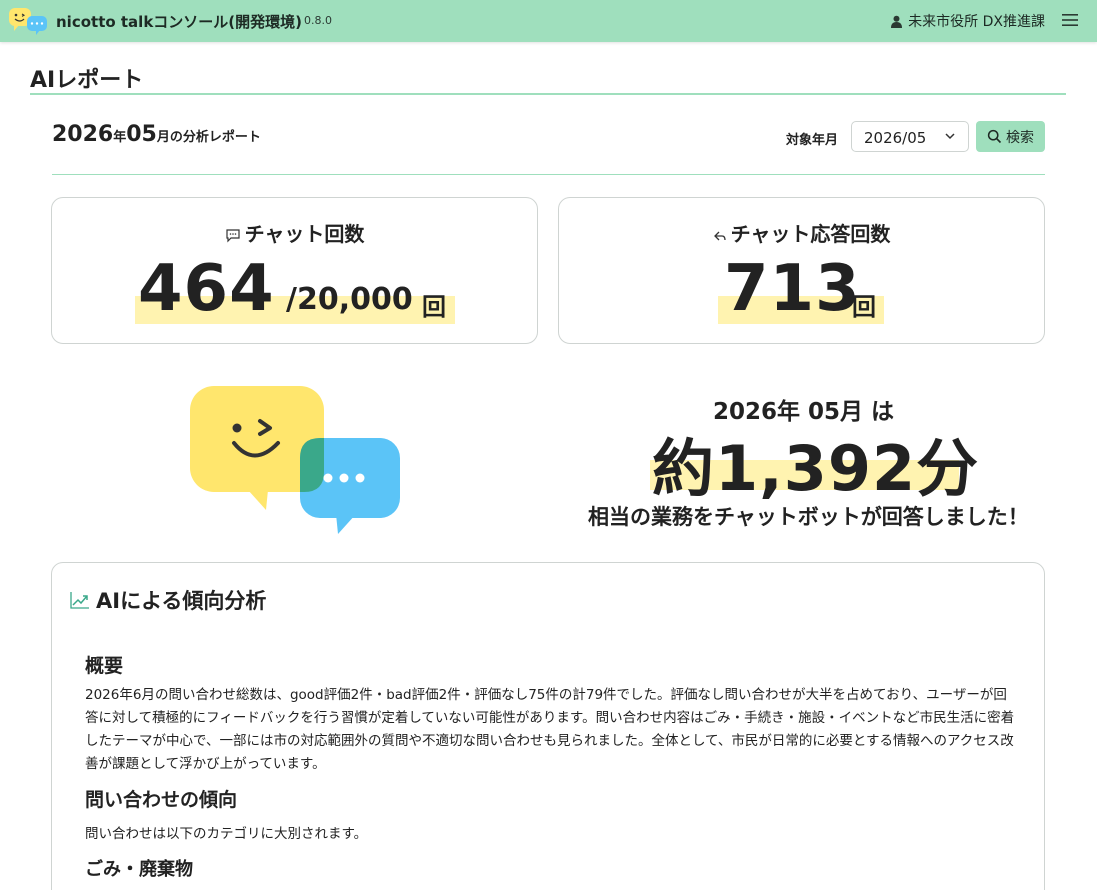 The width and height of the screenshot is (1097, 890). Describe the element at coordinates (548, 94) in the screenshot. I see `title-divider` at that location.